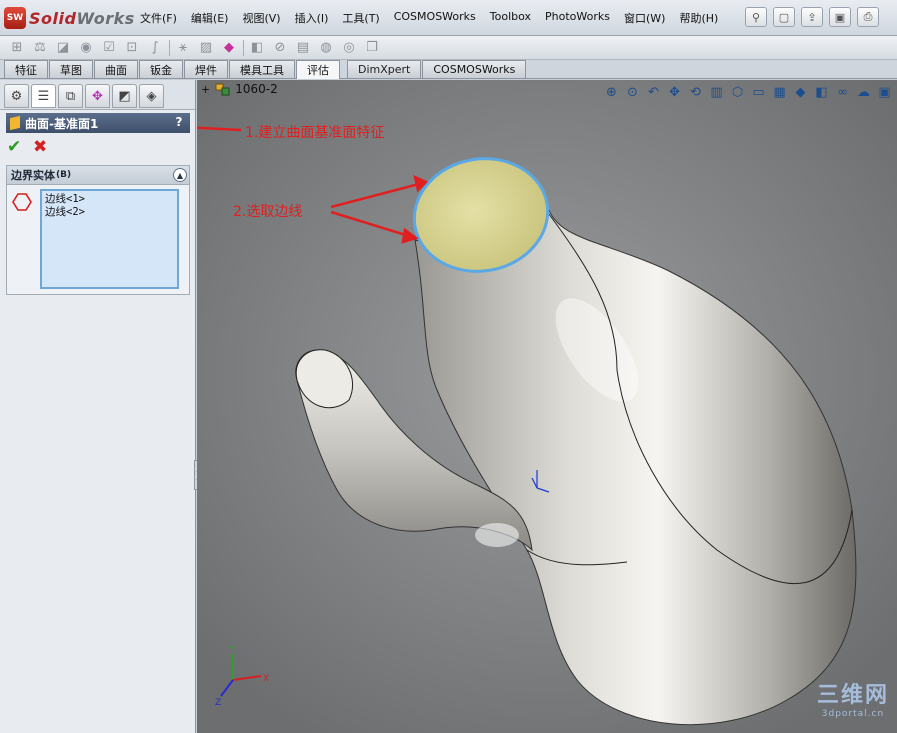  I want to click on previous-view-icon: ↶, so click(653, 92).